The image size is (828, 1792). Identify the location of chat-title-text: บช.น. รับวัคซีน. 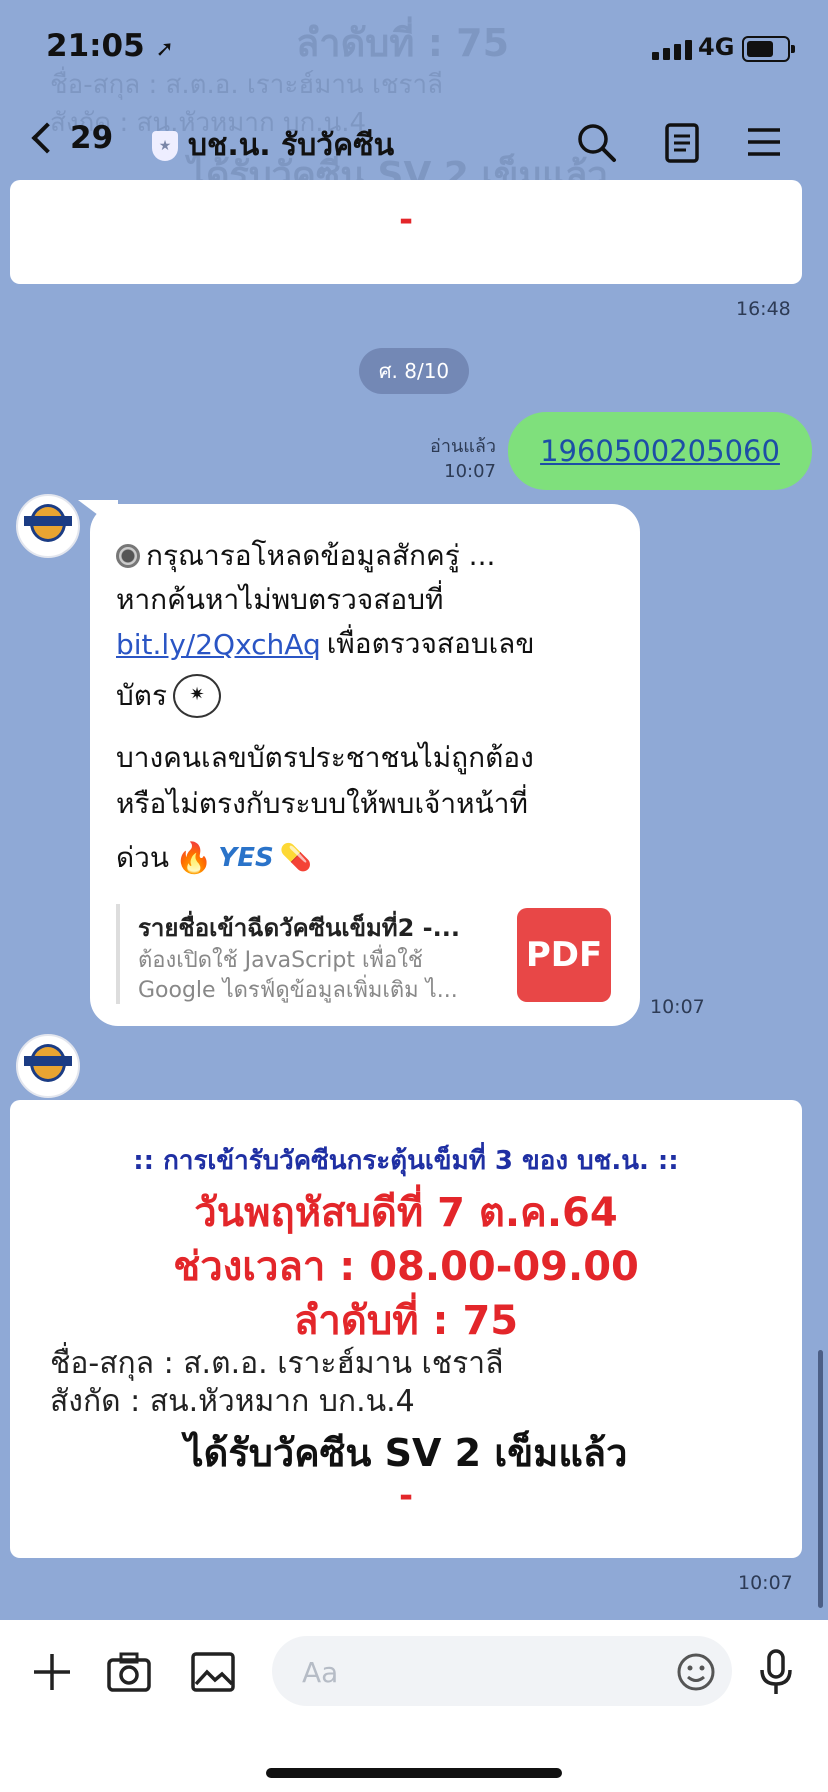
(291, 145).